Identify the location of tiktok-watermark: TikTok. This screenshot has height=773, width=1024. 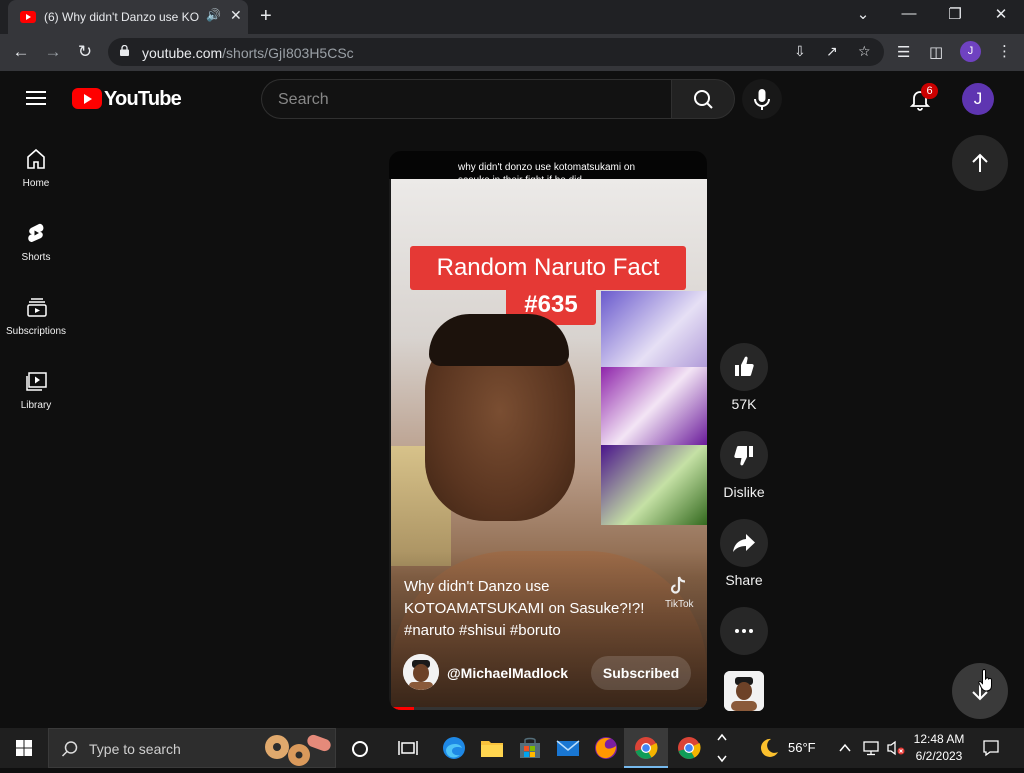
(679, 593).